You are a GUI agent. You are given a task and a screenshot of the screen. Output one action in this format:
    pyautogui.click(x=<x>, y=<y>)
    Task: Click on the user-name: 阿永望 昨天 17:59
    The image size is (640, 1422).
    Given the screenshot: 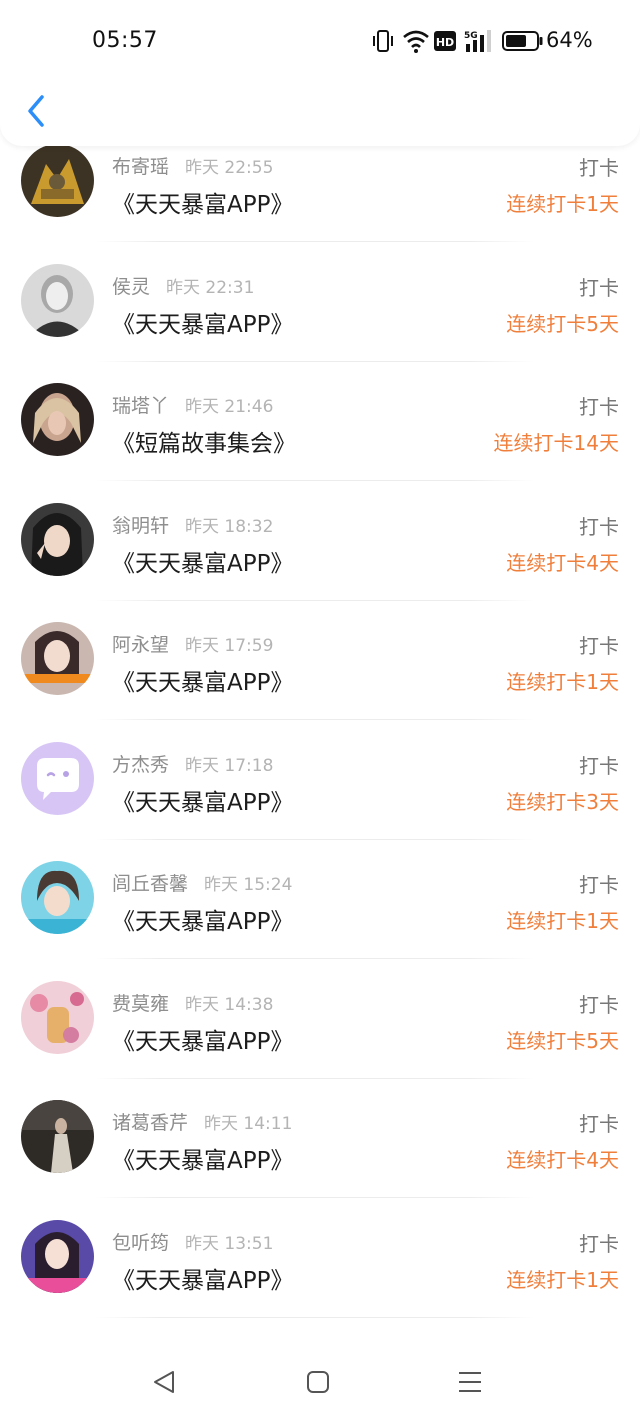 What is the action you would take?
    pyautogui.click(x=192, y=643)
    